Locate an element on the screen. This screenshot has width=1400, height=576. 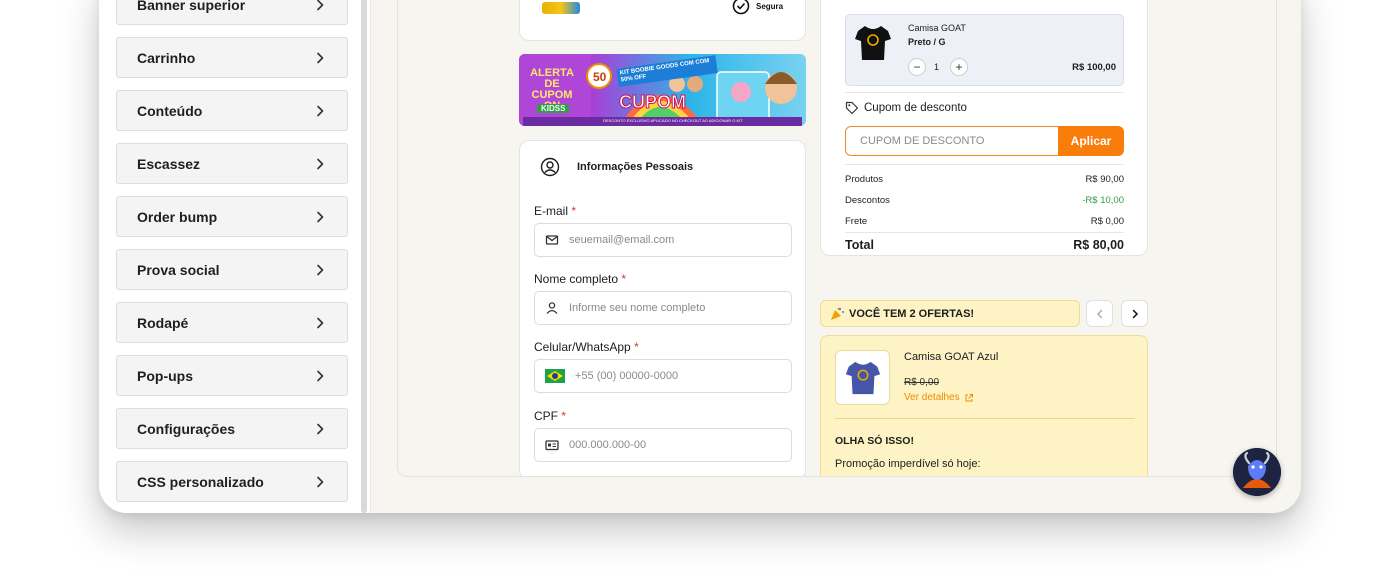
party-popper-icon is located at coordinates (837, 313).